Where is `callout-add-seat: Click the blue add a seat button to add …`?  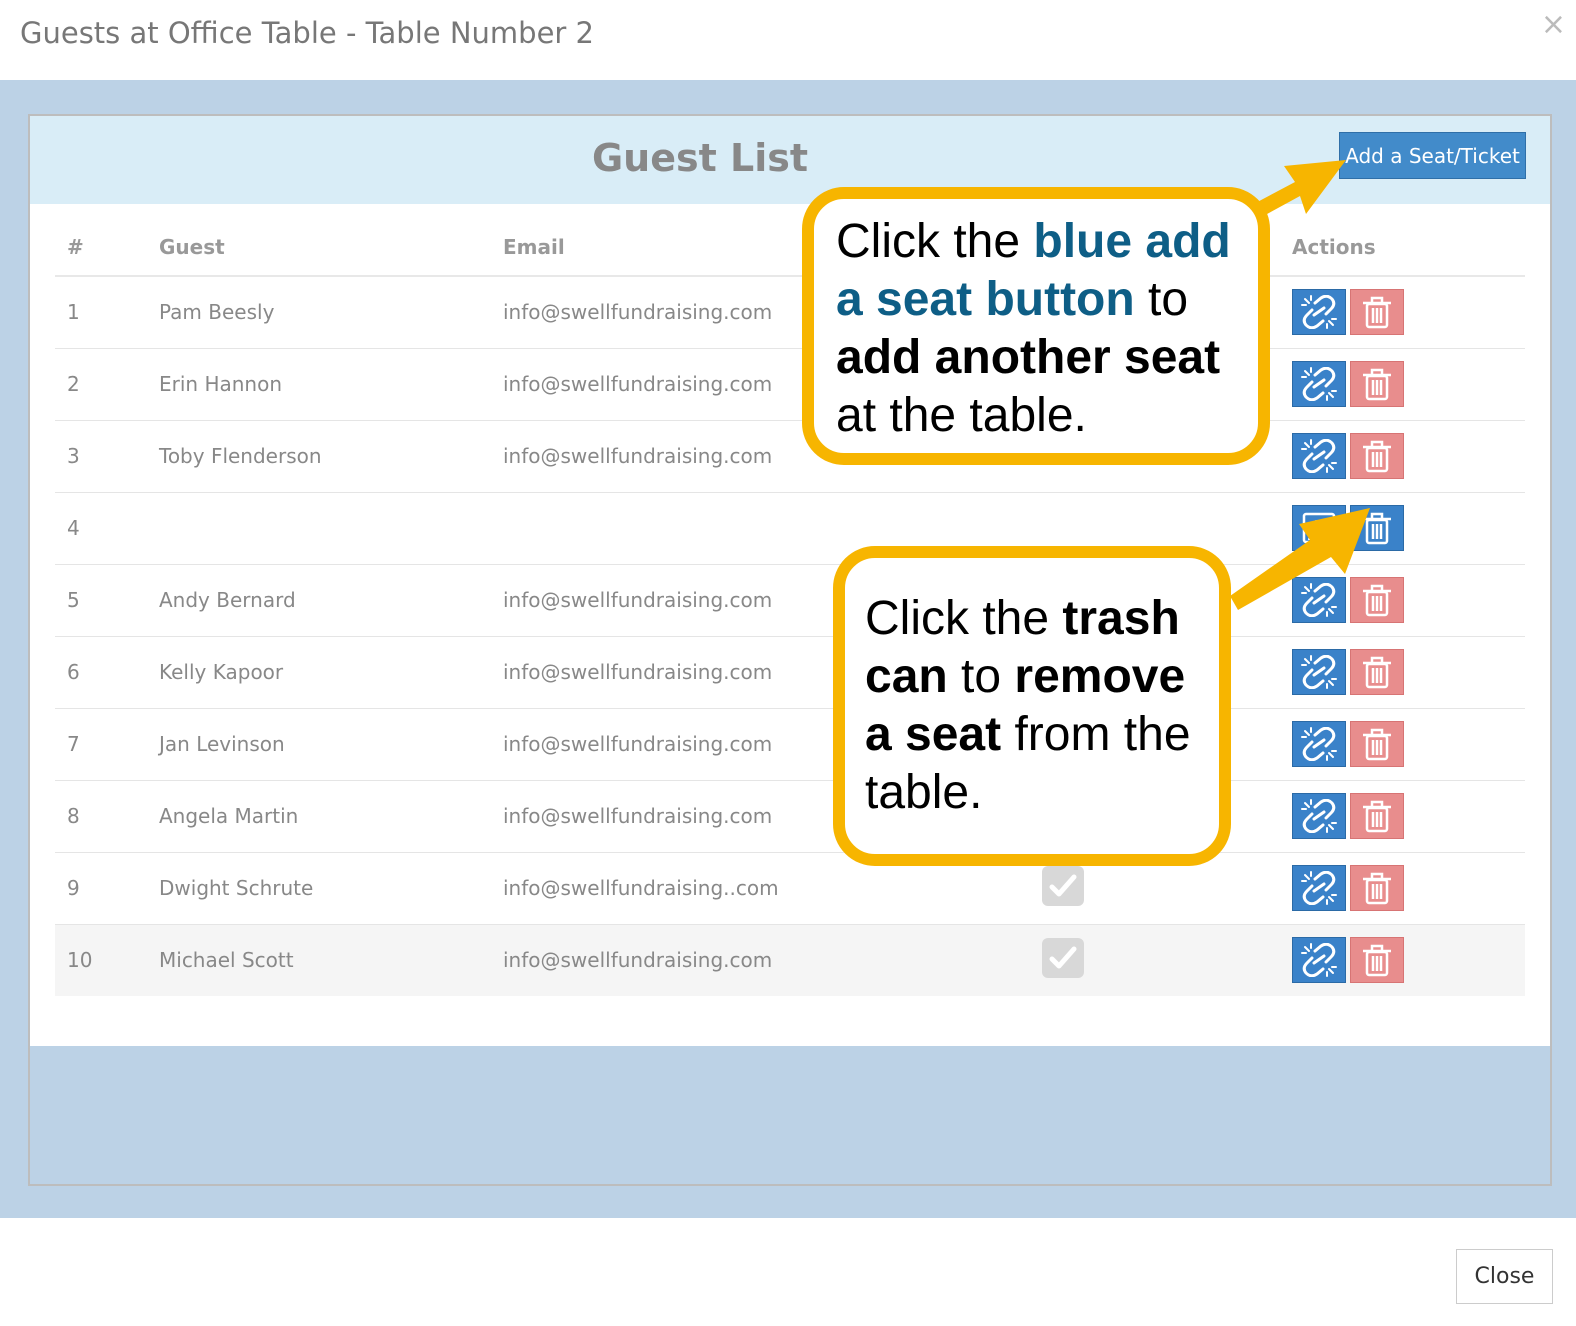 callout-add-seat: Click the blue add a seat button to add … is located at coordinates (1036, 326).